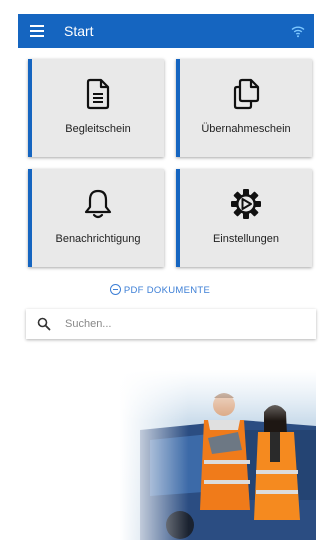 The height and width of the screenshot is (540, 320). Describe the element at coordinates (98, 94) in the screenshot. I see `document-icon` at that location.